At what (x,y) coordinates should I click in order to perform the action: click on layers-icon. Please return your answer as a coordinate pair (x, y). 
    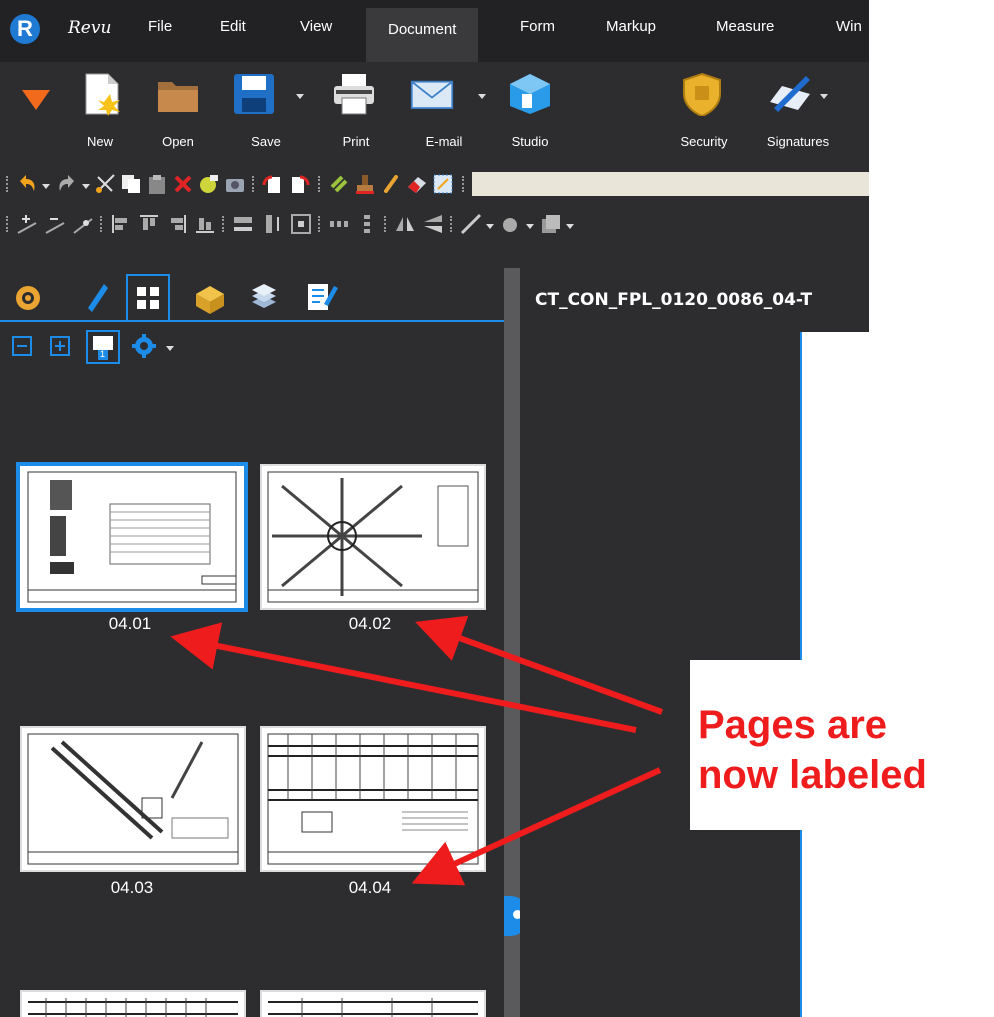
    Looking at the image, I should click on (264, 296).